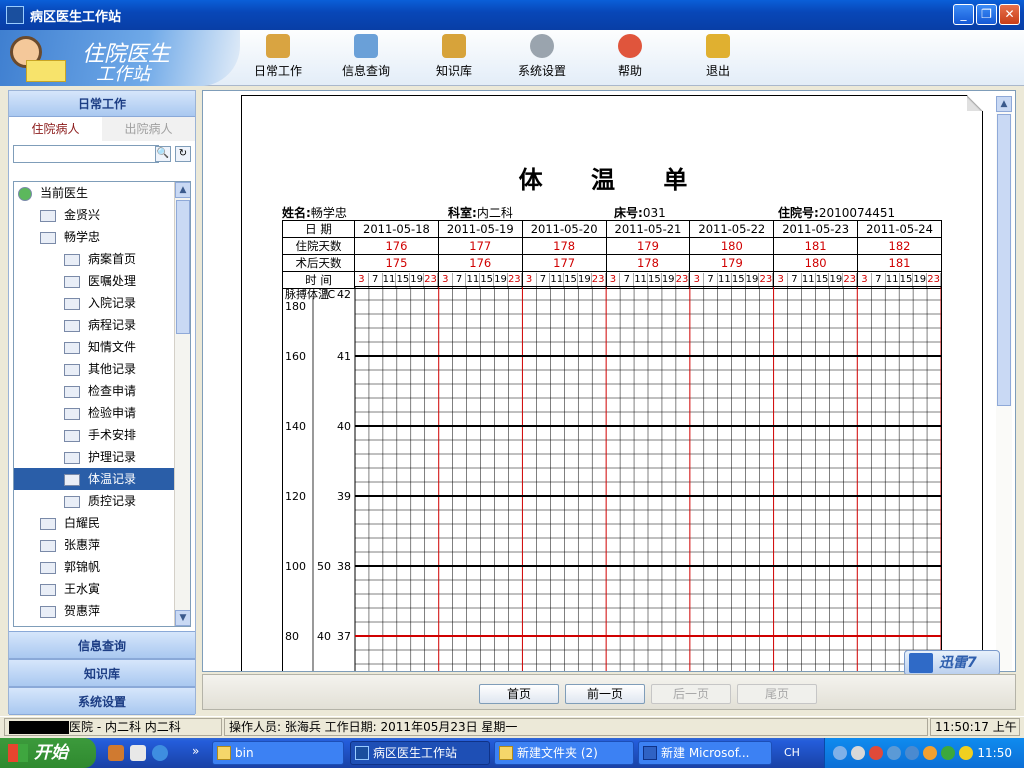 This screenshot has width=1024, height=768. What do you see at coordinates (777, 694) in the screenshot?
I see `last-page-button: 尾页` at bounding box center [777, 694].